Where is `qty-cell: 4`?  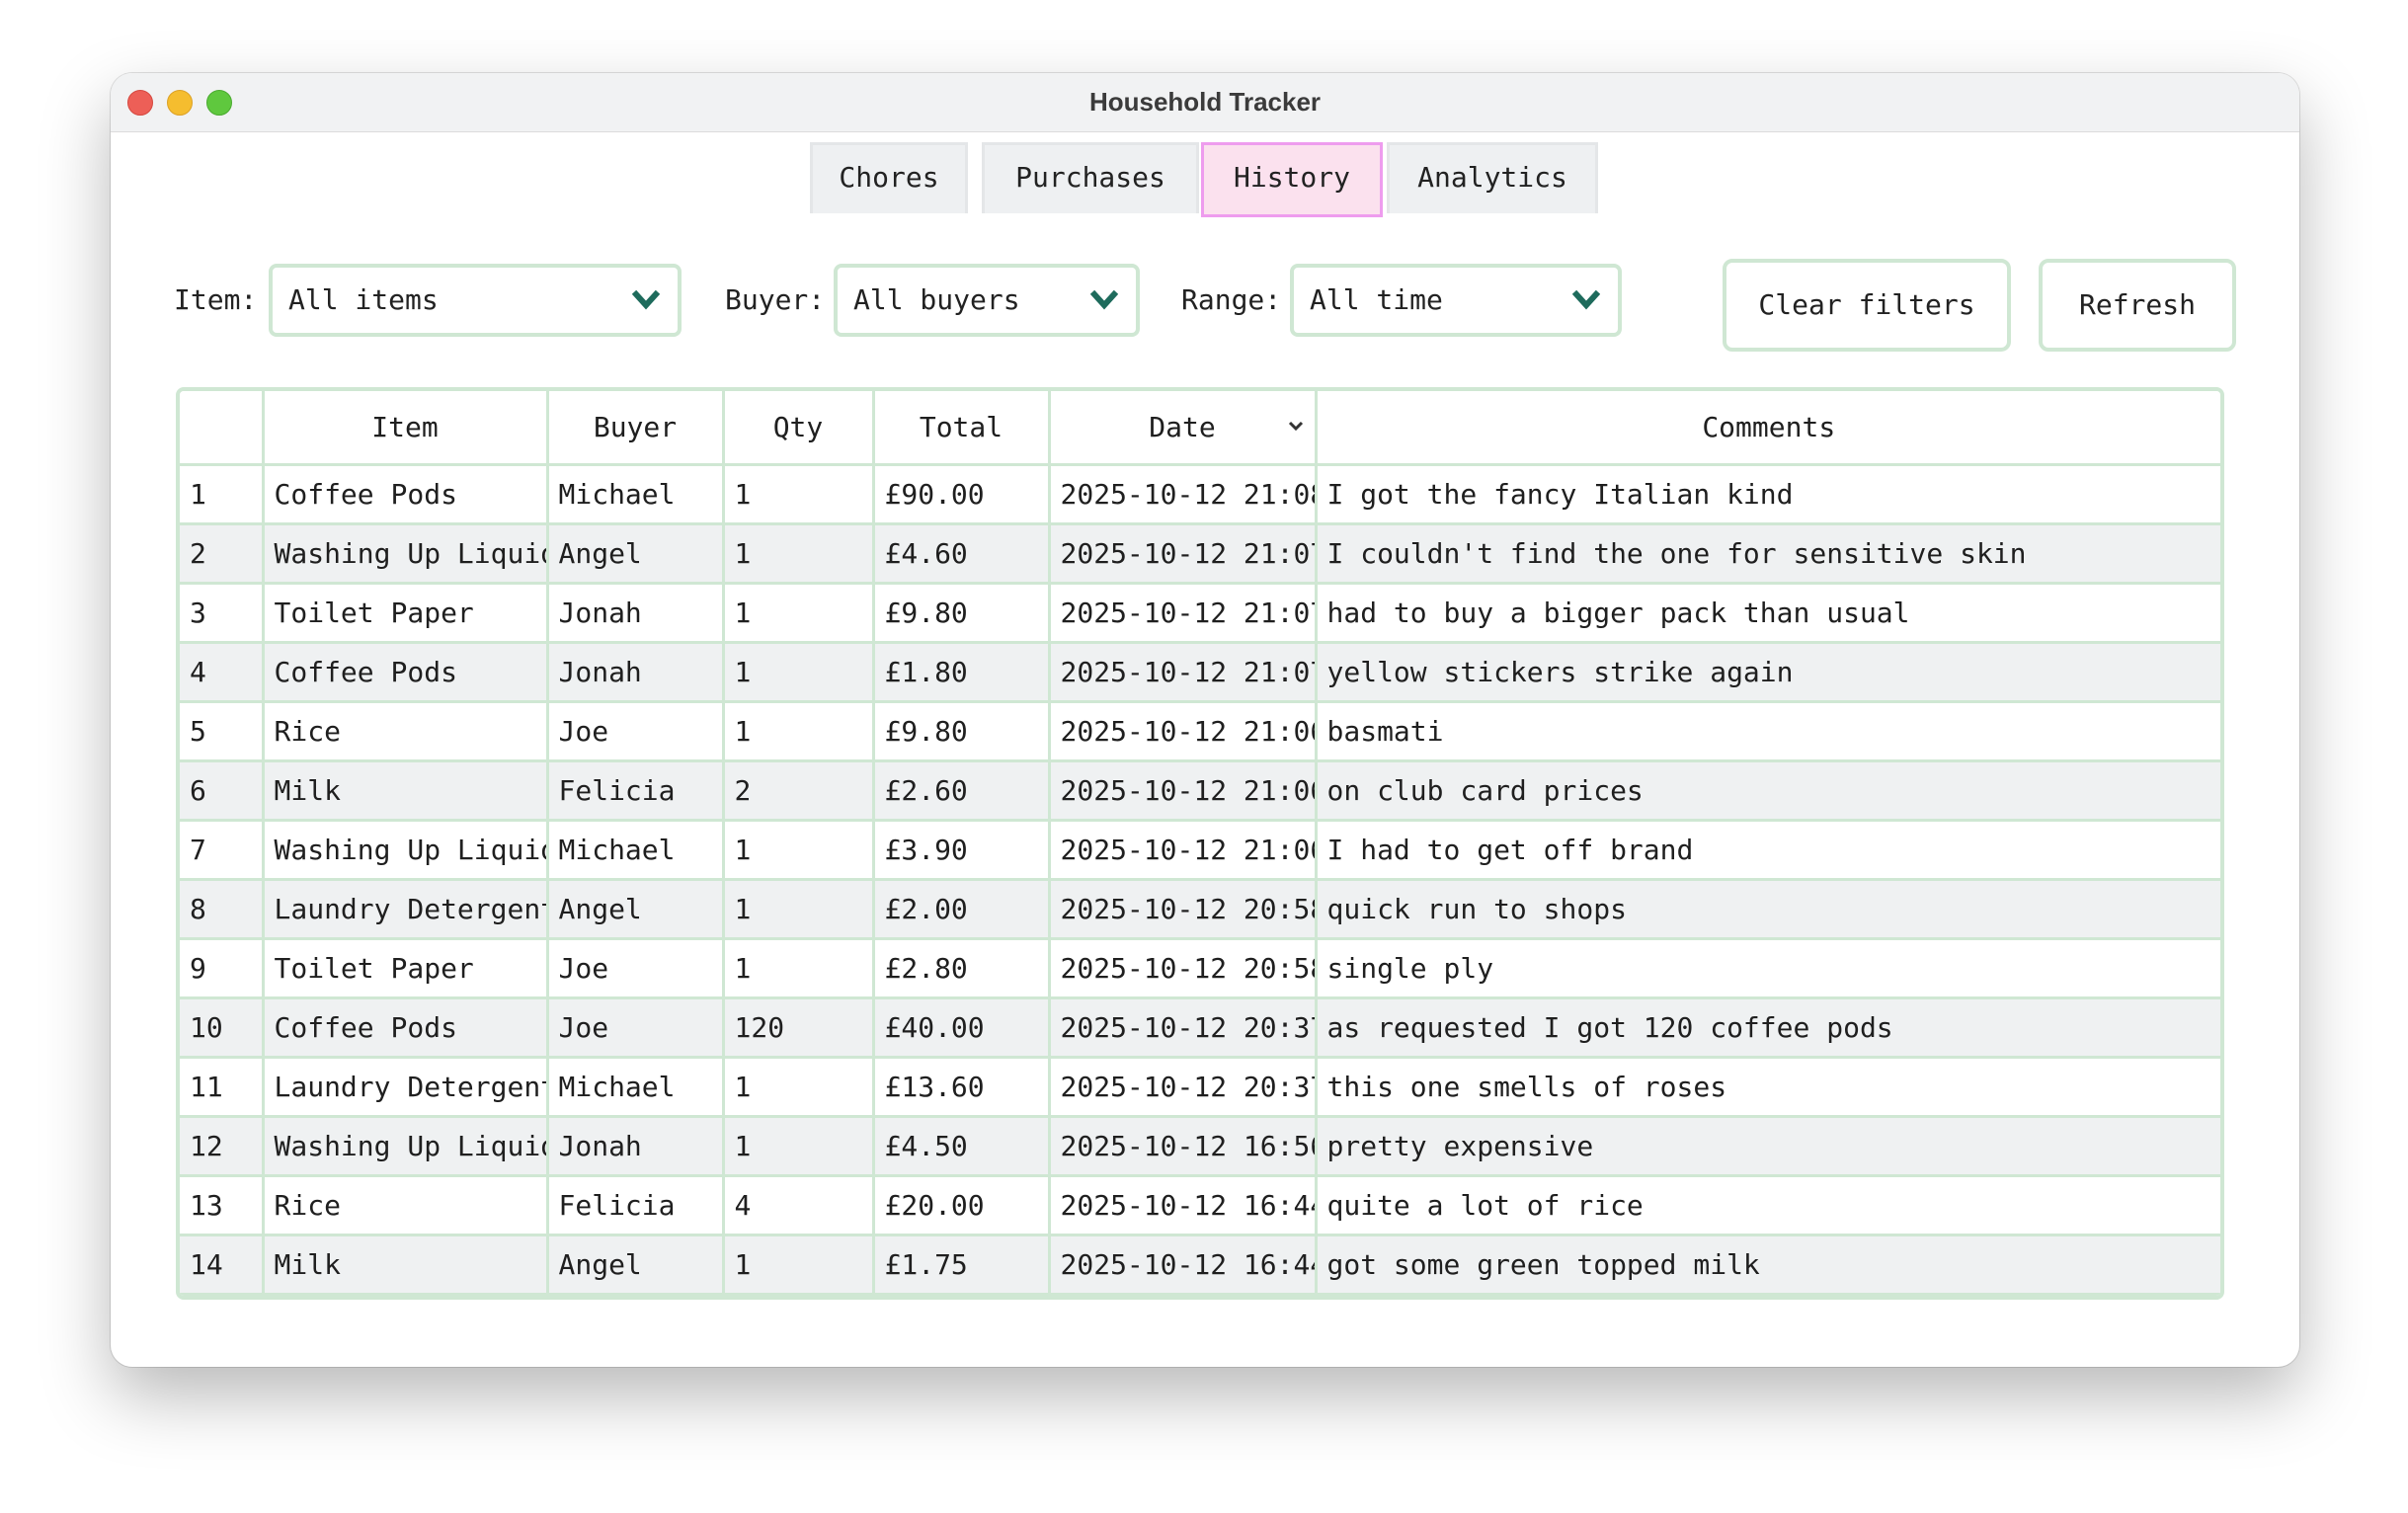 qty-cell: 4 is located at coordinates (798, 1204).